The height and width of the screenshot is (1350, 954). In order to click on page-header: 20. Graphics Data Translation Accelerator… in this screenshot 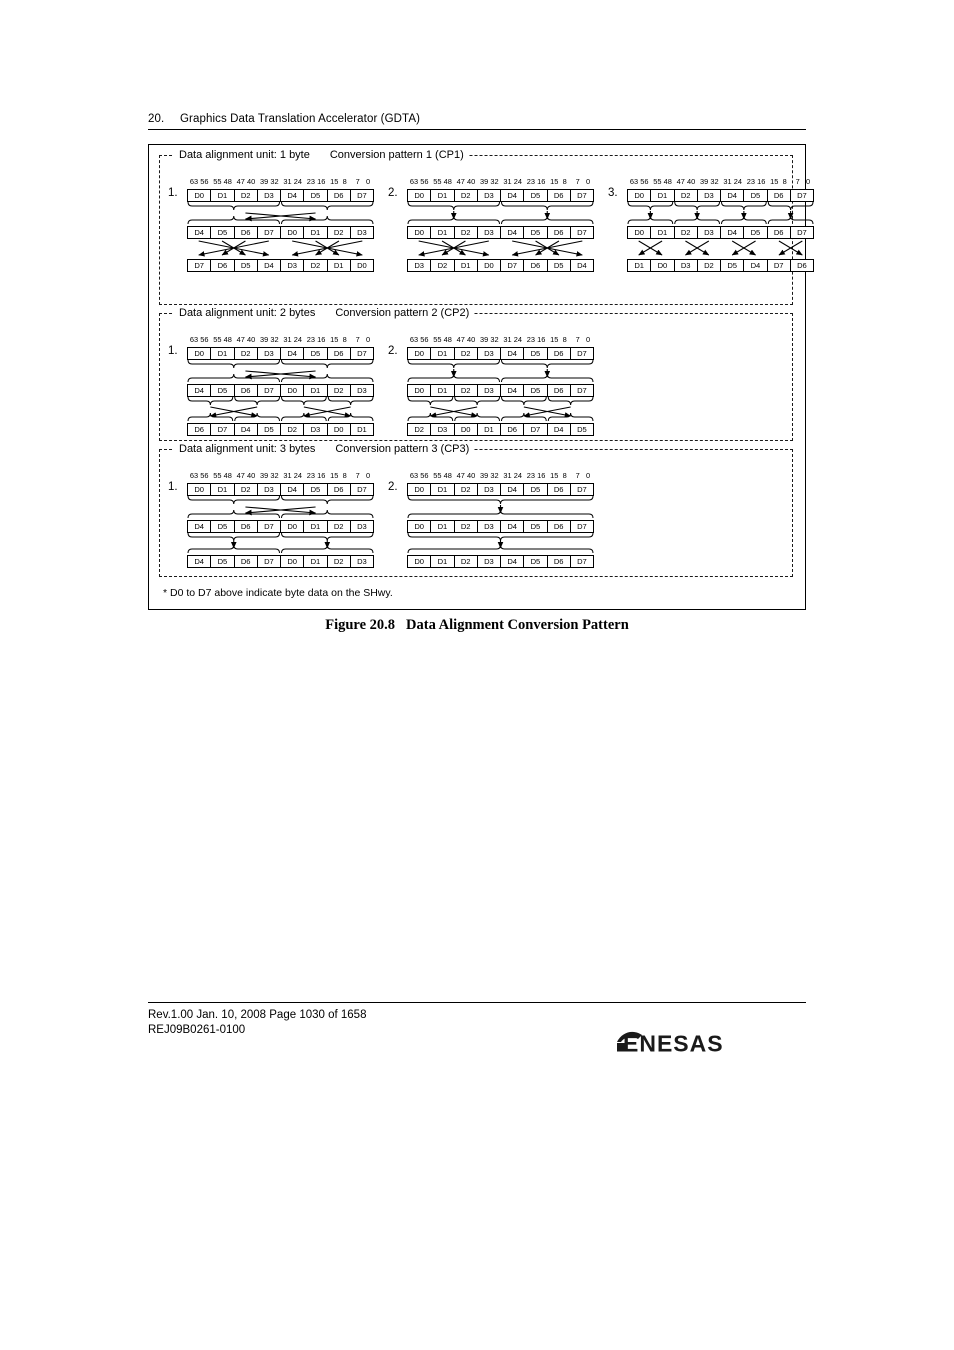, I will do `click(477, 121)`.